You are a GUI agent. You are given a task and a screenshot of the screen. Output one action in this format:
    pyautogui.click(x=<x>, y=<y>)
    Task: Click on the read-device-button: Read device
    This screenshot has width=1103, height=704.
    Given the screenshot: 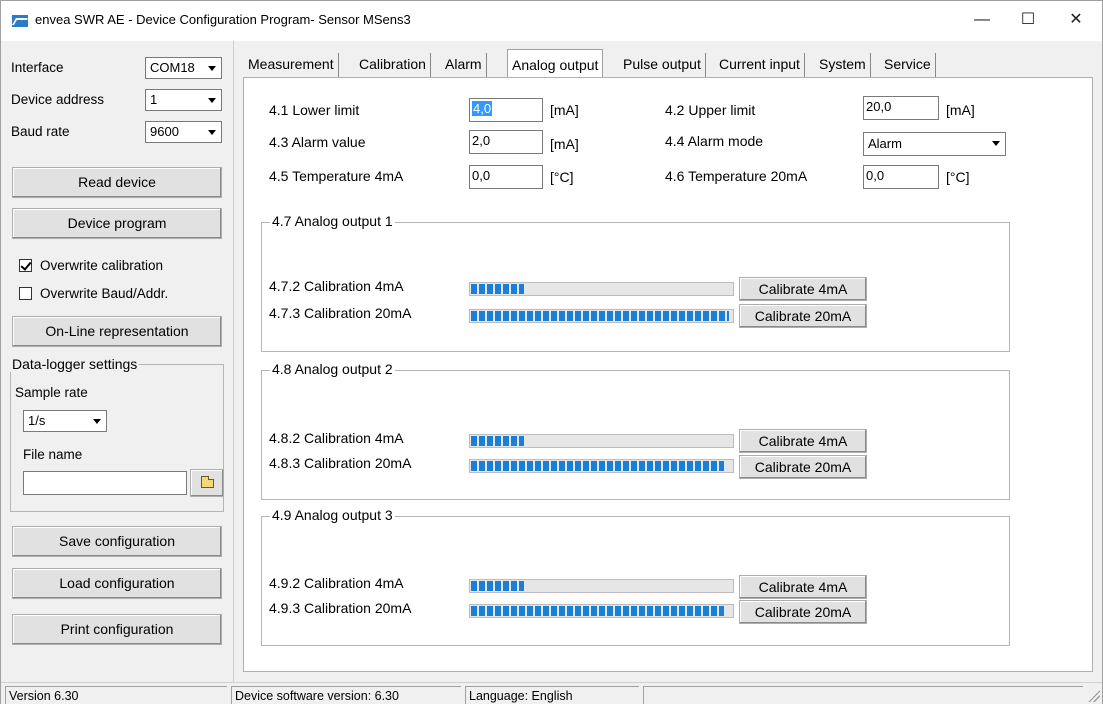 What is the action you would take?
    pyautogui.click(x=117, y=182)
    